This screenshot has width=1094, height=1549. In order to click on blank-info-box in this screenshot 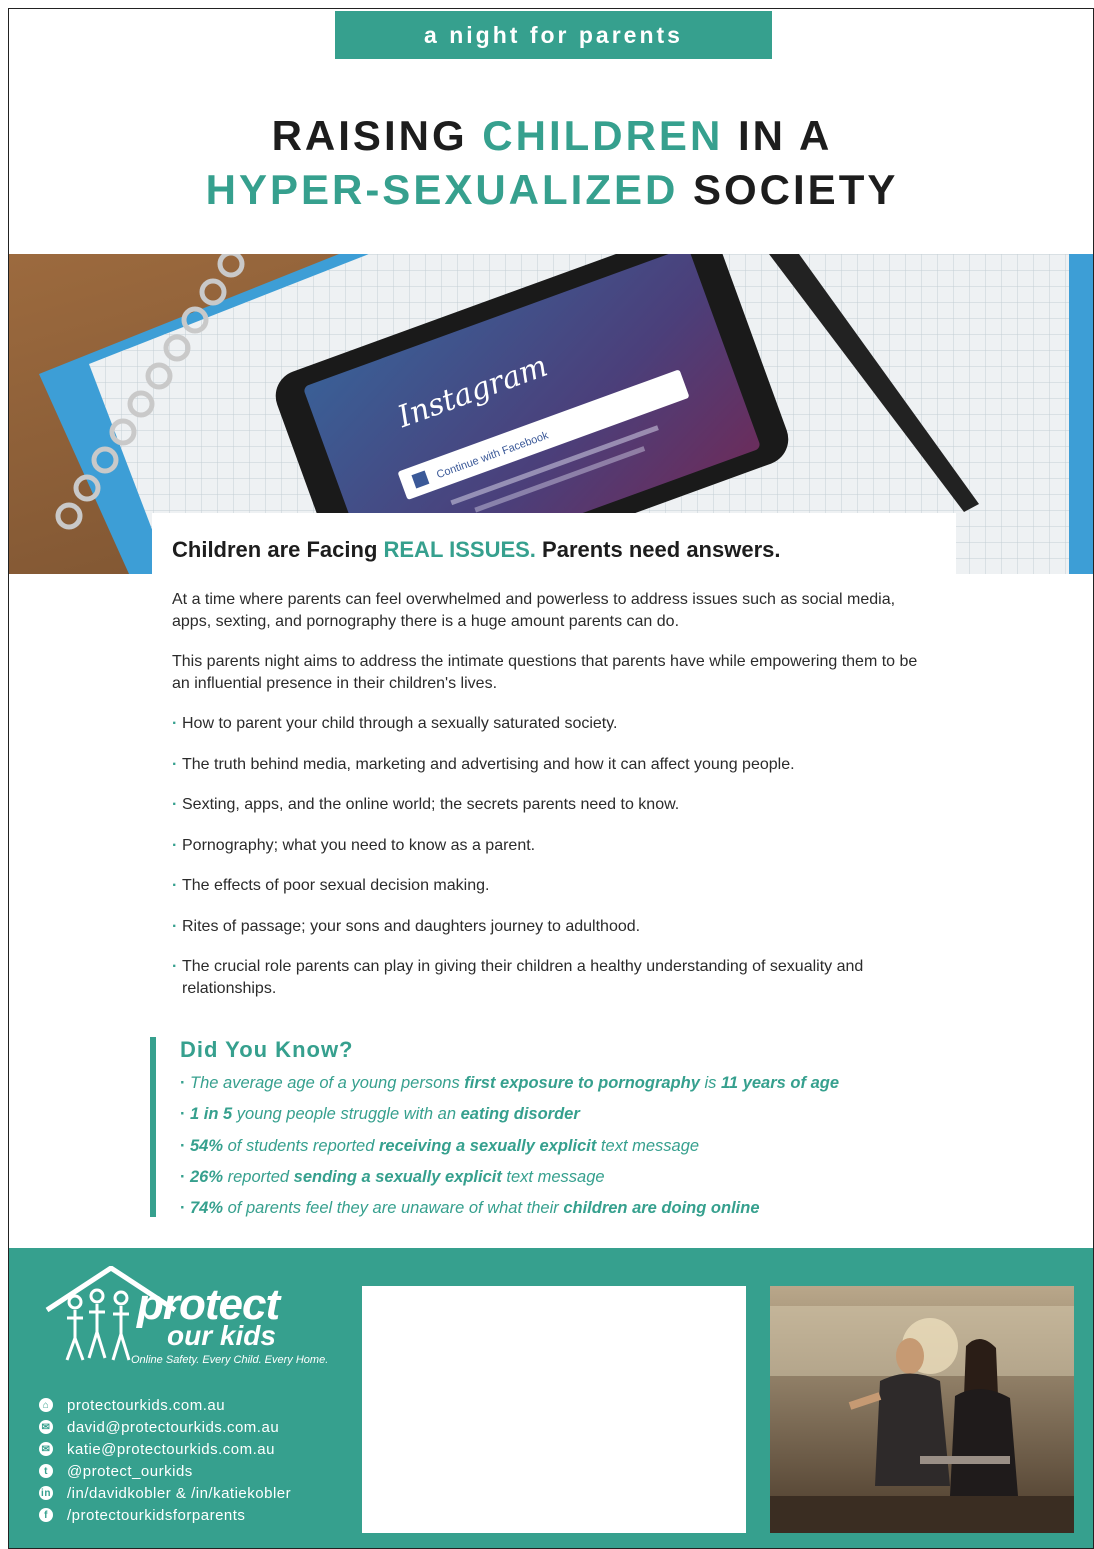, I will do `click(554, 1409)`.